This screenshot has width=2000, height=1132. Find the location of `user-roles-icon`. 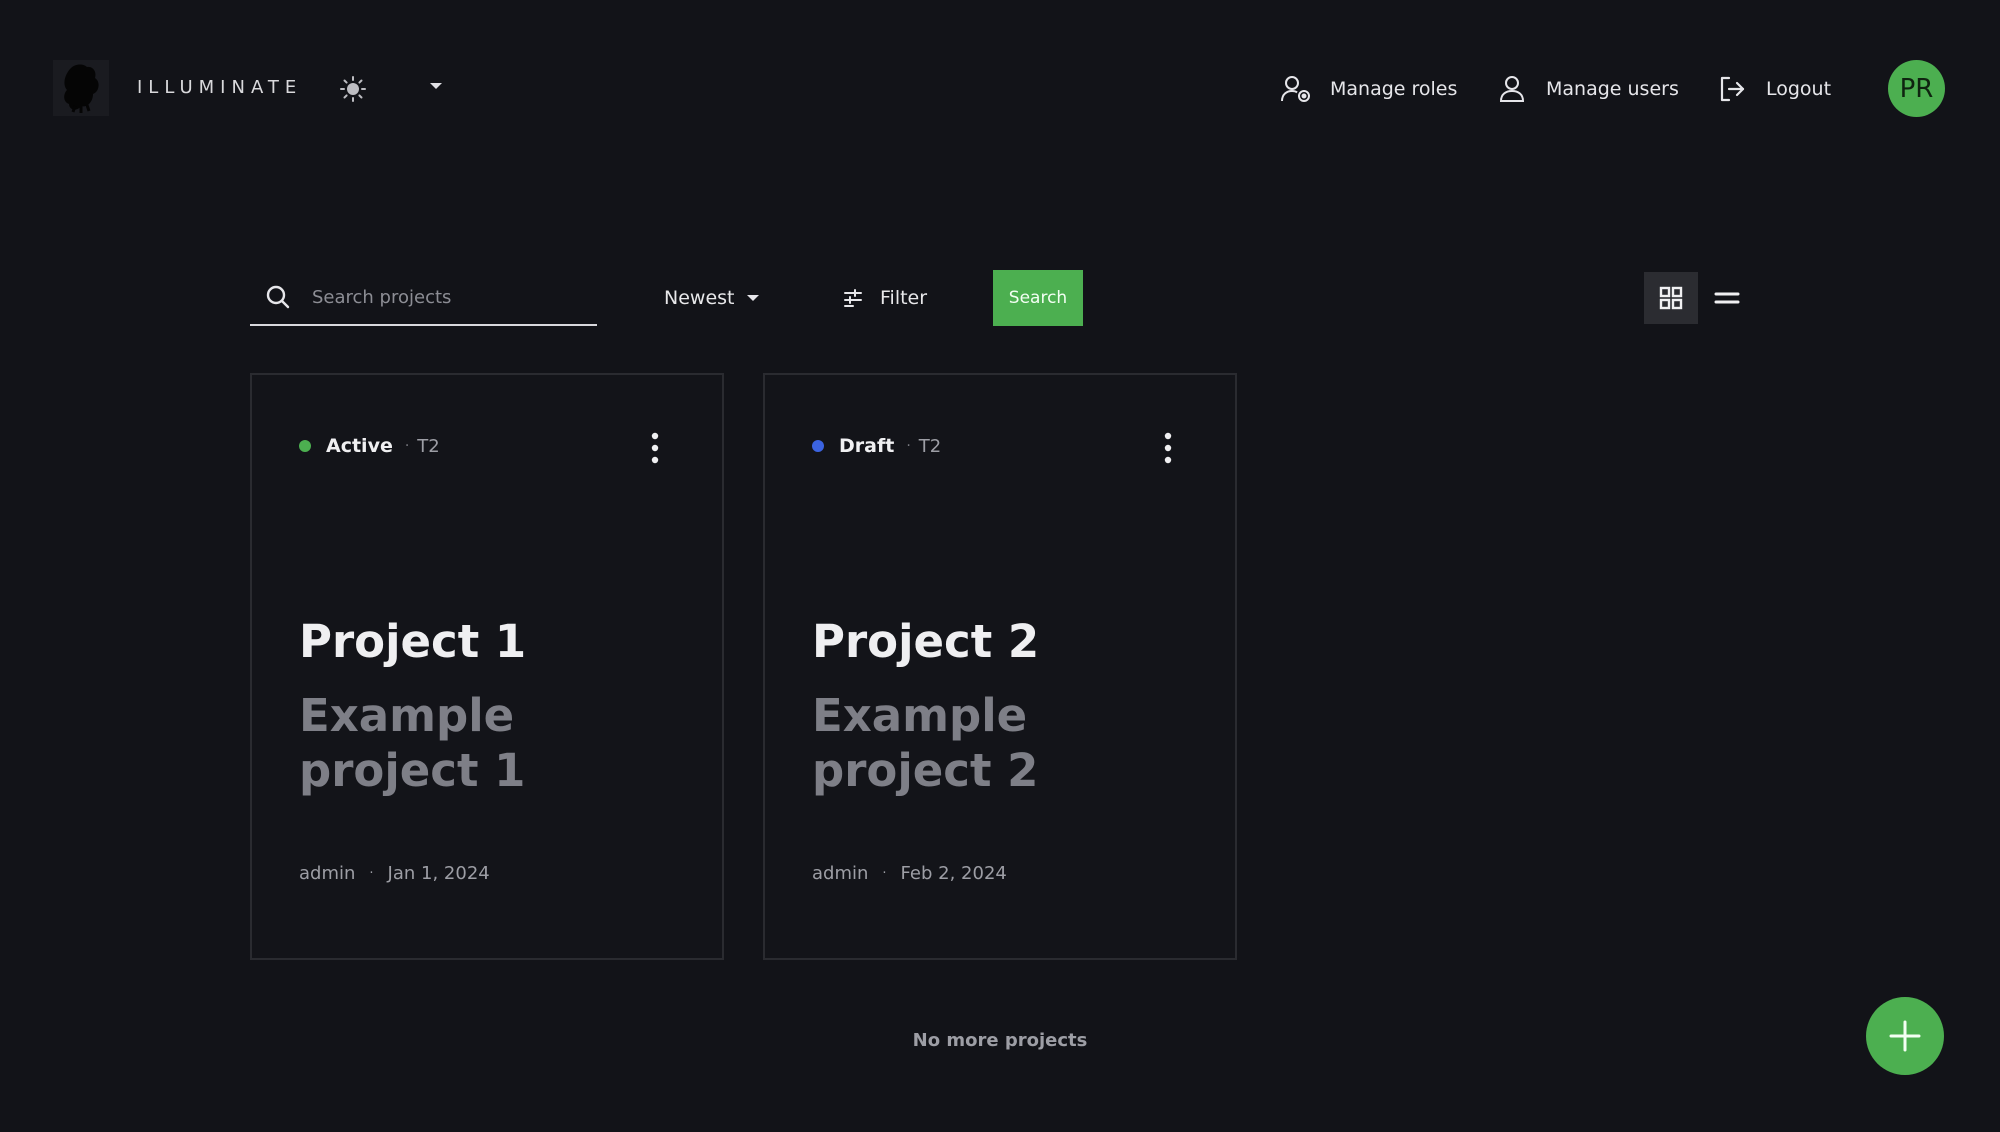

user-roles-icon is located at coordinates (1295, 89).